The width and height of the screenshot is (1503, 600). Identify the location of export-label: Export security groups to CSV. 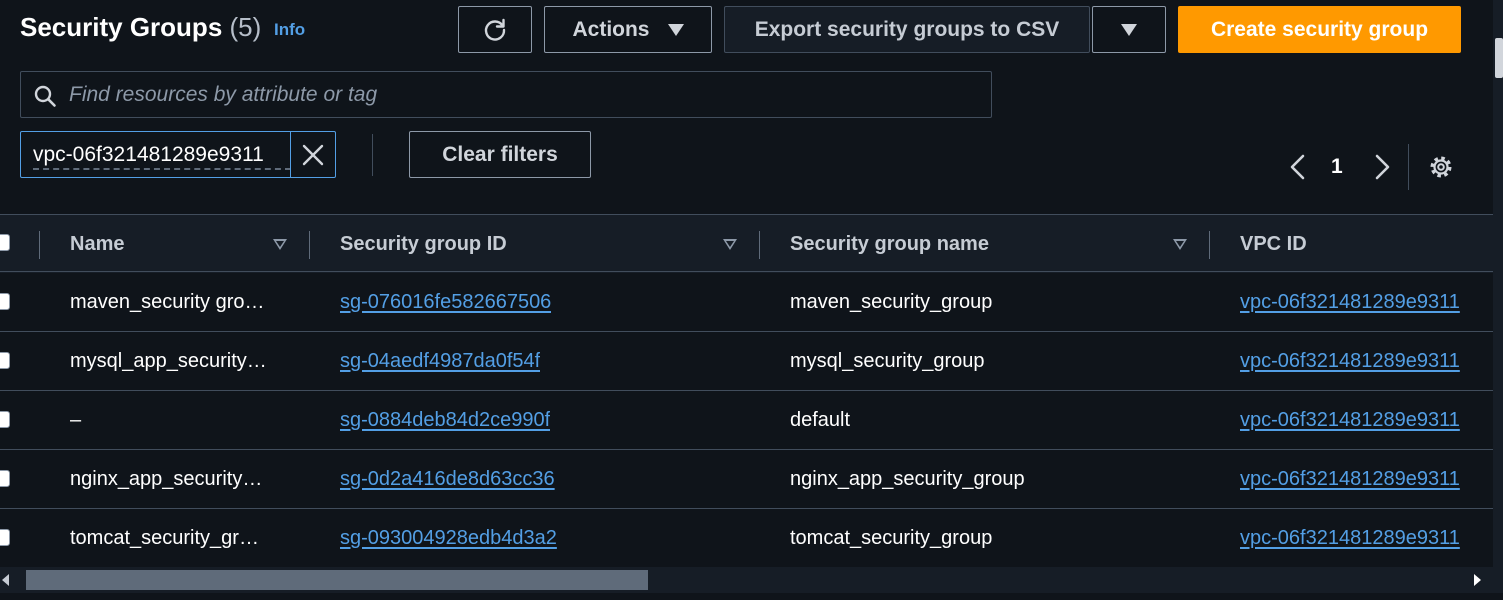
(907, 29).